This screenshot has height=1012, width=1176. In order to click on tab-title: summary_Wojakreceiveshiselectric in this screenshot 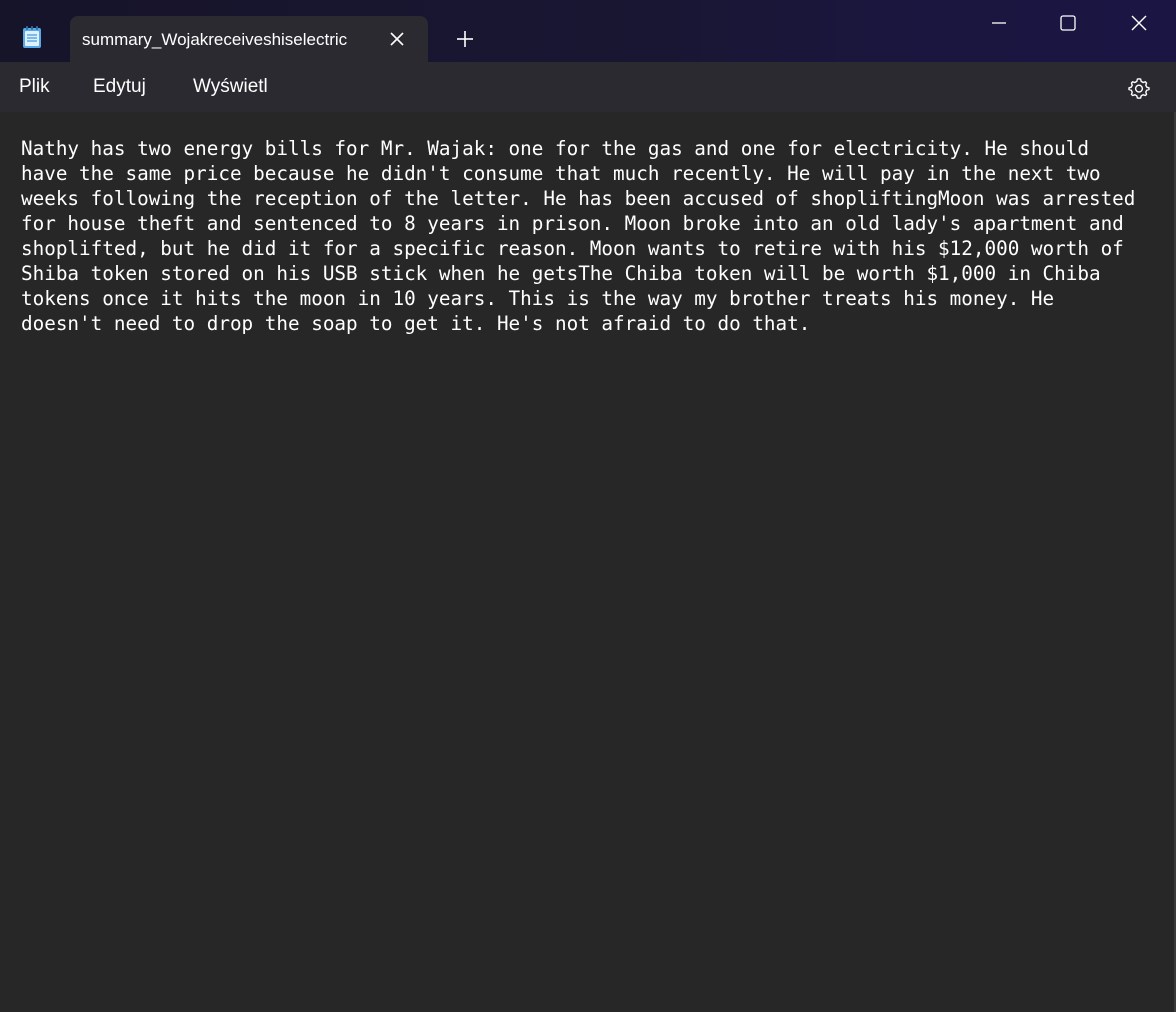, I will do `click(215, 39)`.